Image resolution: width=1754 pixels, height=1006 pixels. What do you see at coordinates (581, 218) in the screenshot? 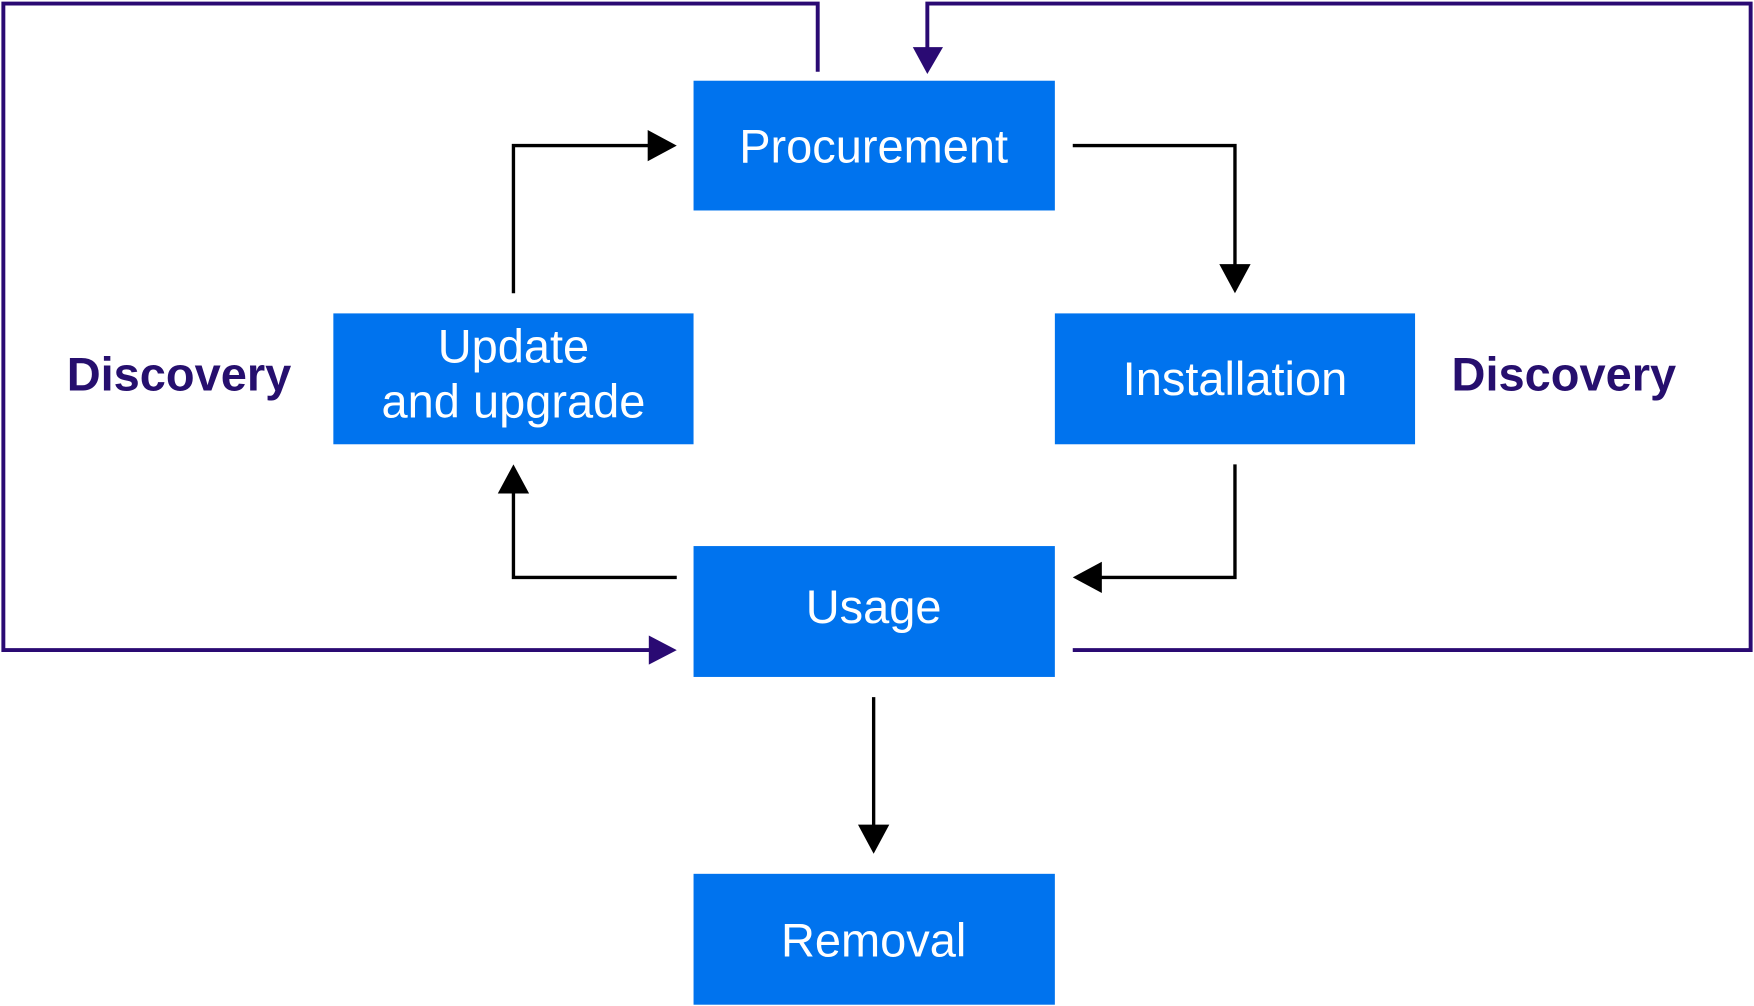
I see `arrow-update-to-procurement` at bounding box center [581, 218].